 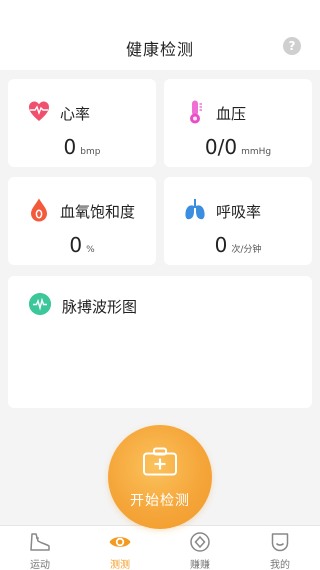 What do you see at coordinates (292, 46) in the screenshot?
I see `help-icon: ?` at bounding box center [292, 46].